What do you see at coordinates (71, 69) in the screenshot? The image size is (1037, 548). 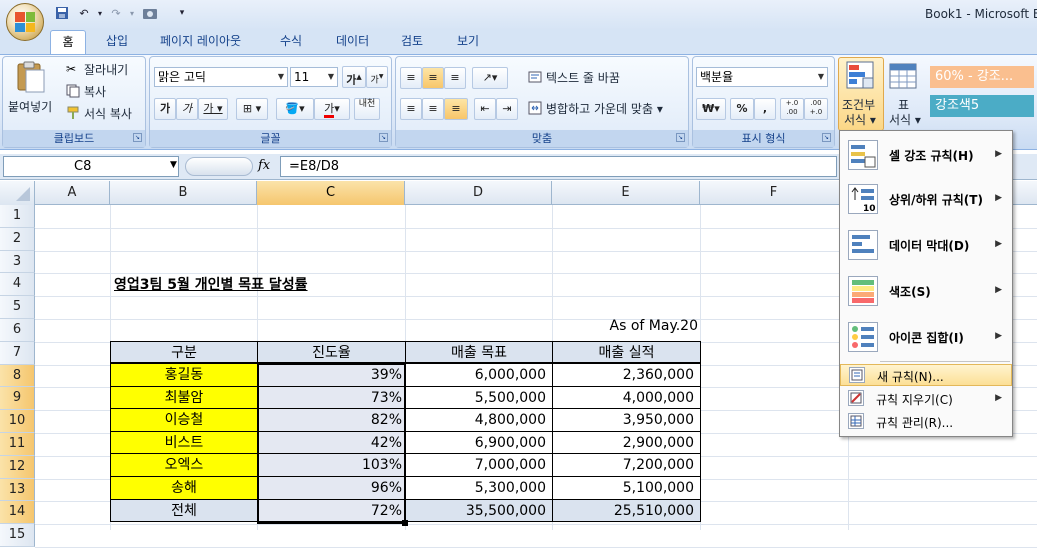 I see `cut-icon: ✂` at bounding box center [71, 69].